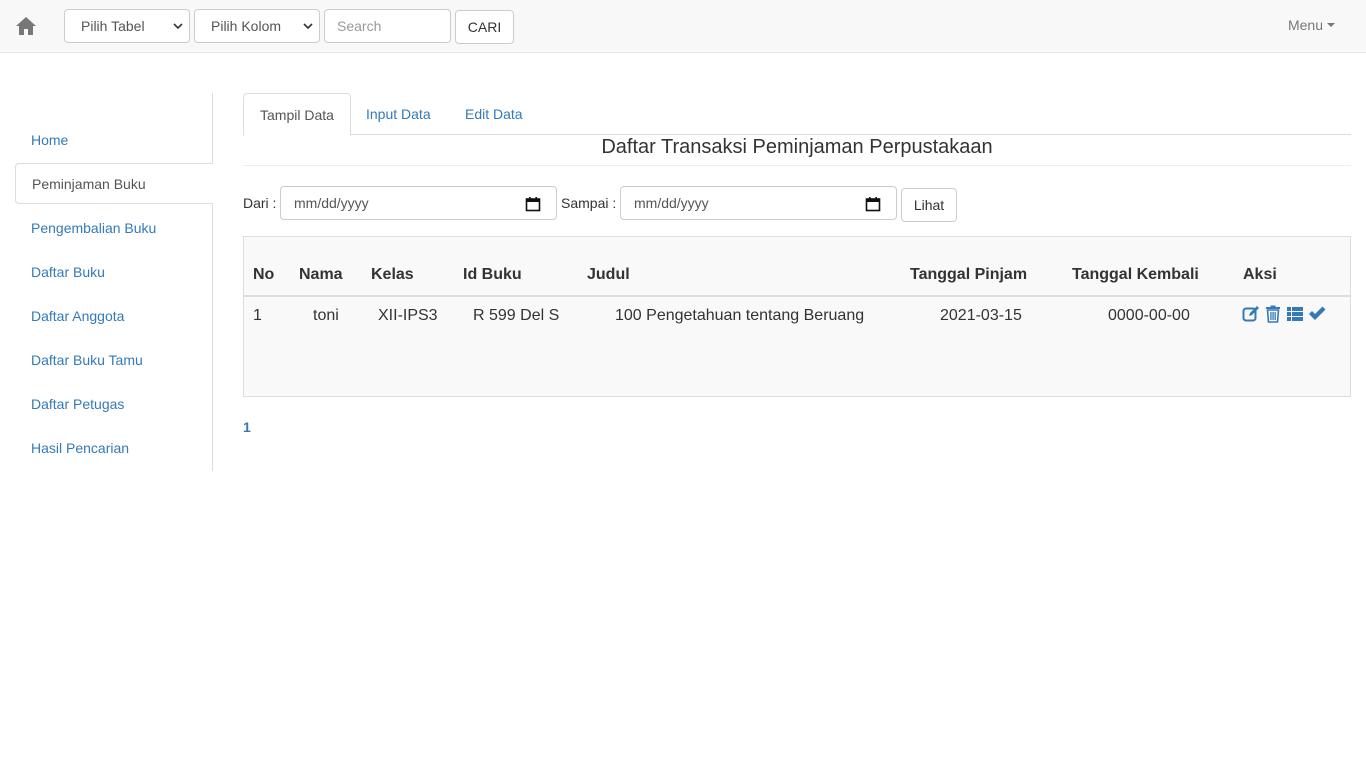  What do you see at coordinates (359, 26) in the screenshot?
I see `search-placeholder: Search` at bounding box center [359, 26].